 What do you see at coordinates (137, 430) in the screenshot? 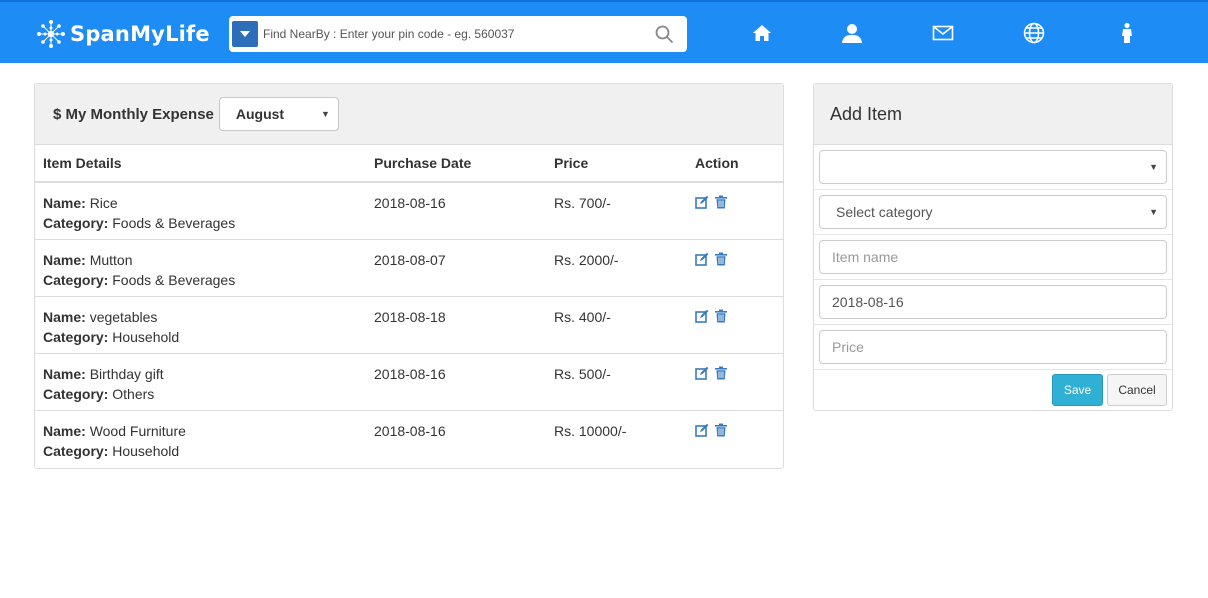
I see `item-name: Wood Furniture` at bounding box center [137, 430].